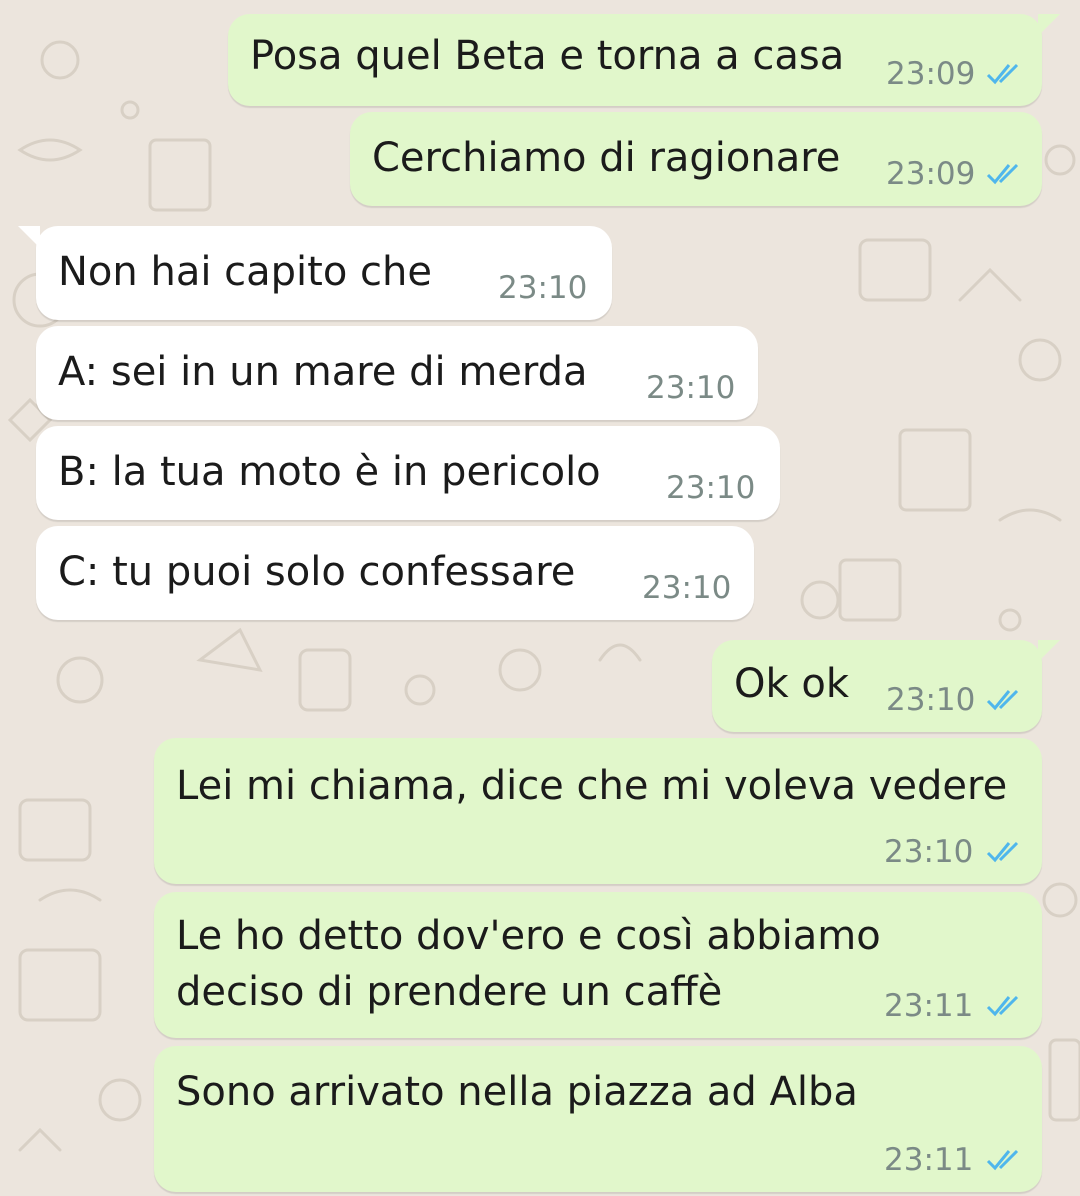 The height and width of the screenshot is (1196, 1080). I want to click on message-bubble-incoming: C: tu puoi solo confessare 23:10, so click(395, 573).